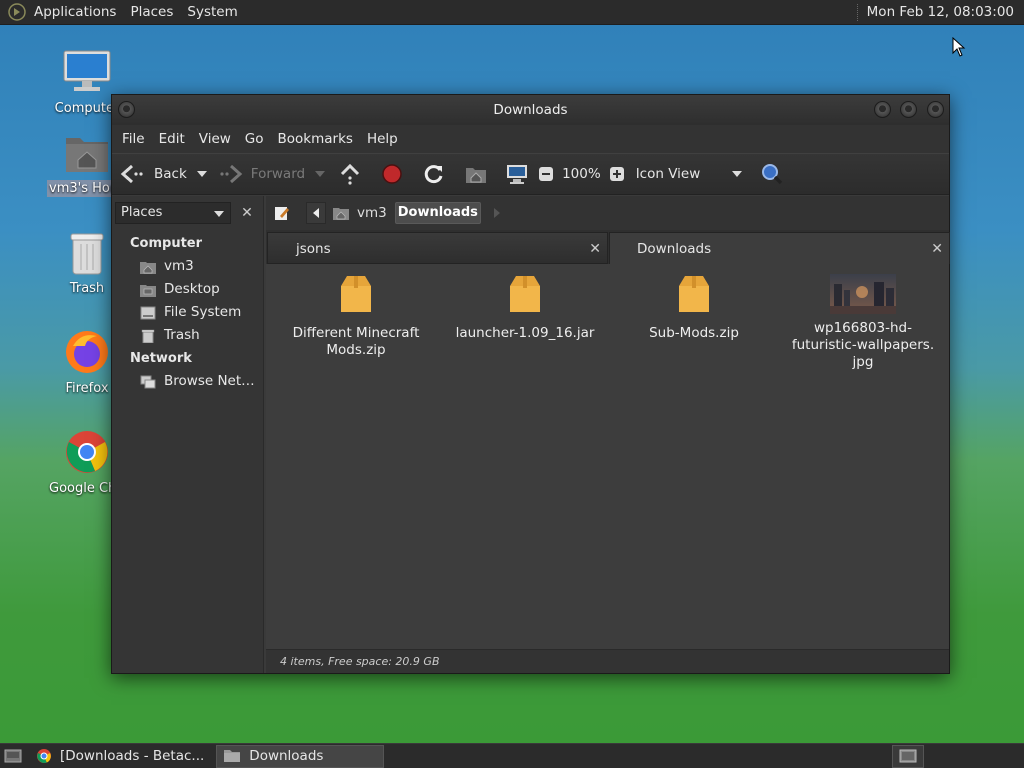 This screenshot has height=768, width=1024. I want to click on menu-file: File, so click(133, 139).